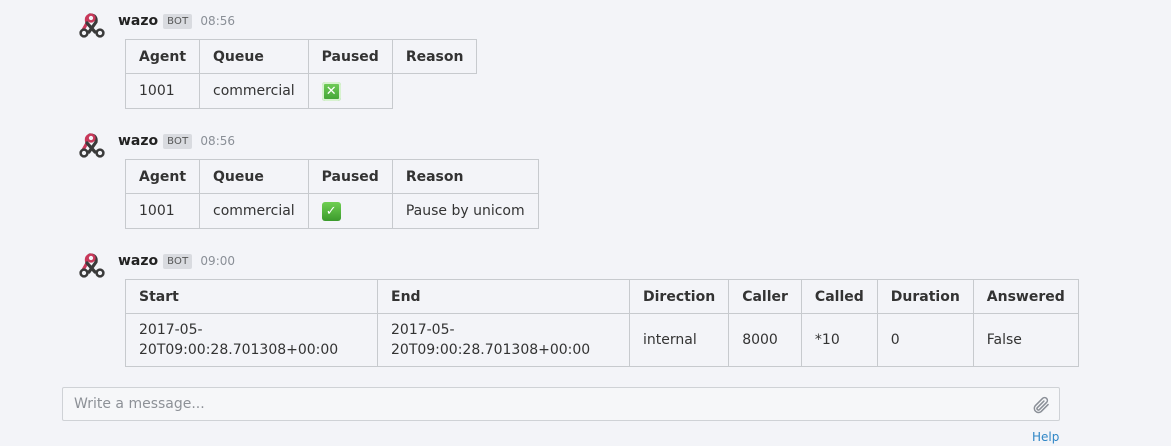  Describe the element at coordinates (765, 296) in the screenshot. I see `column-header: Caller` at that location.